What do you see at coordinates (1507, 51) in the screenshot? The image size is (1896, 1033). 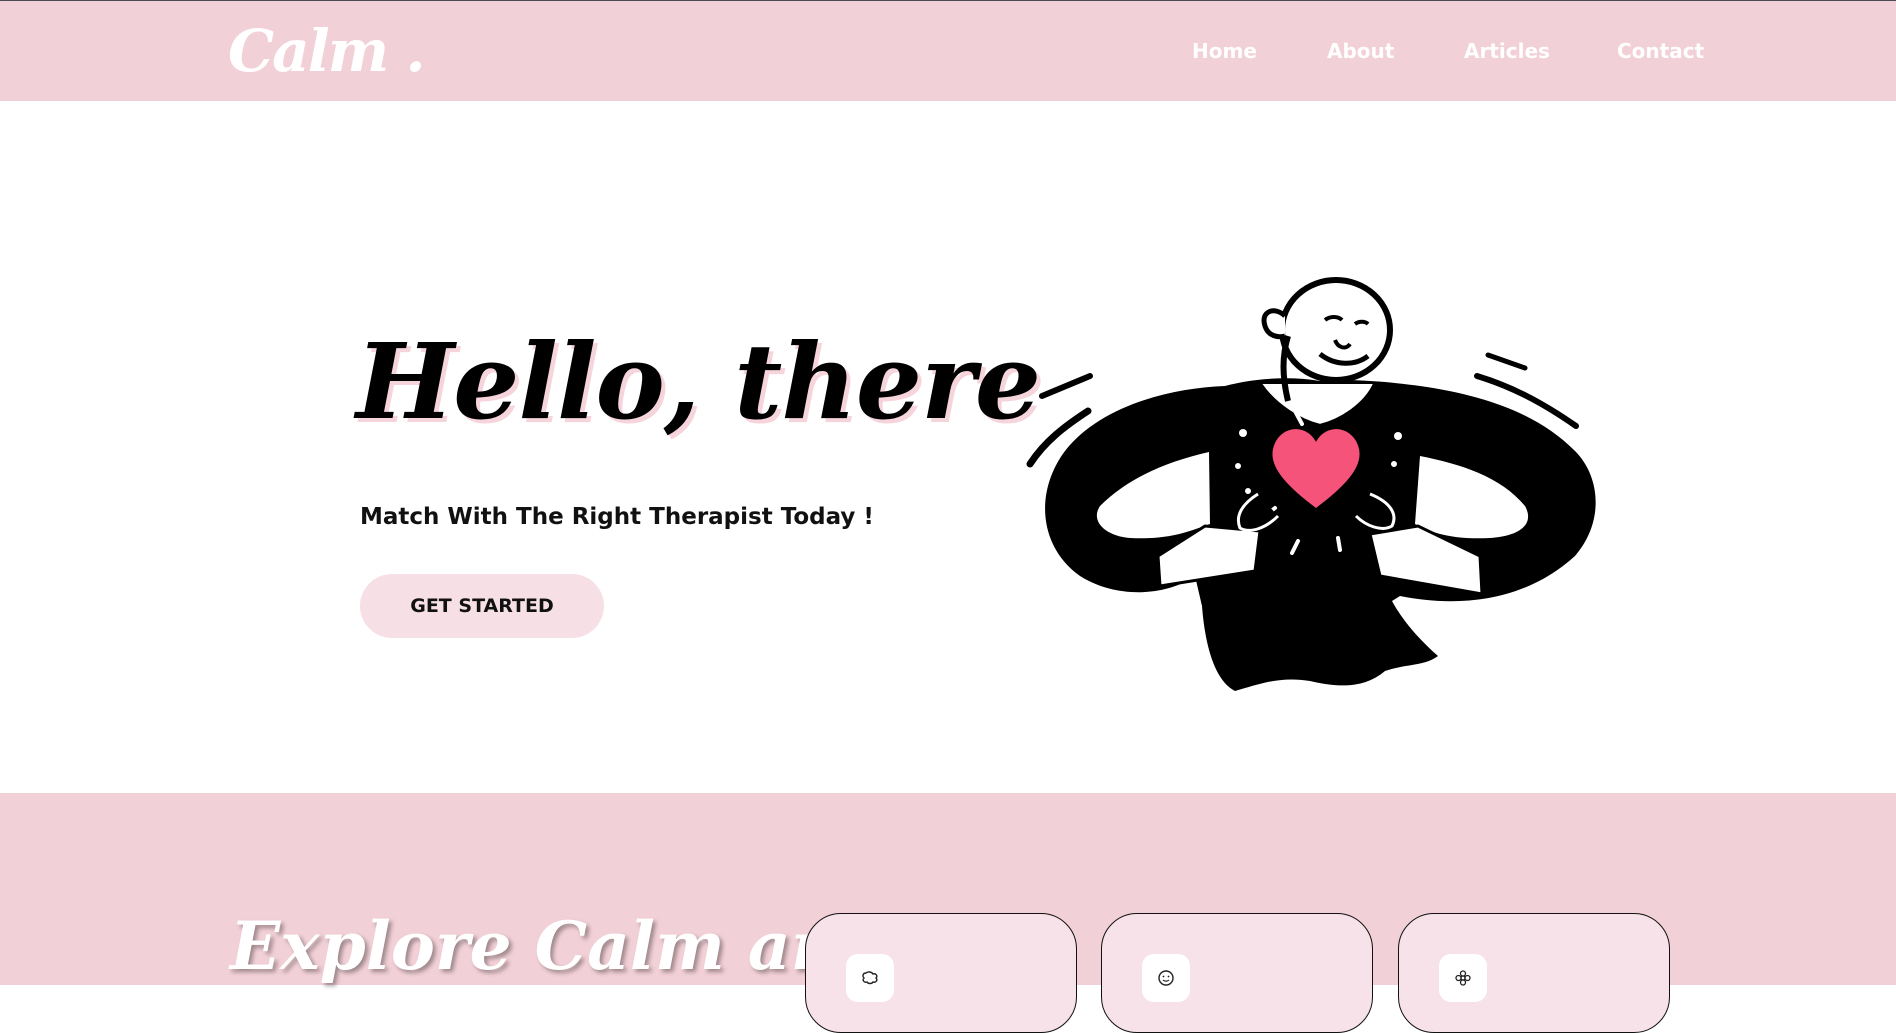 I see `nav-link-articles: Articles` at bounding box center [1507, 51].